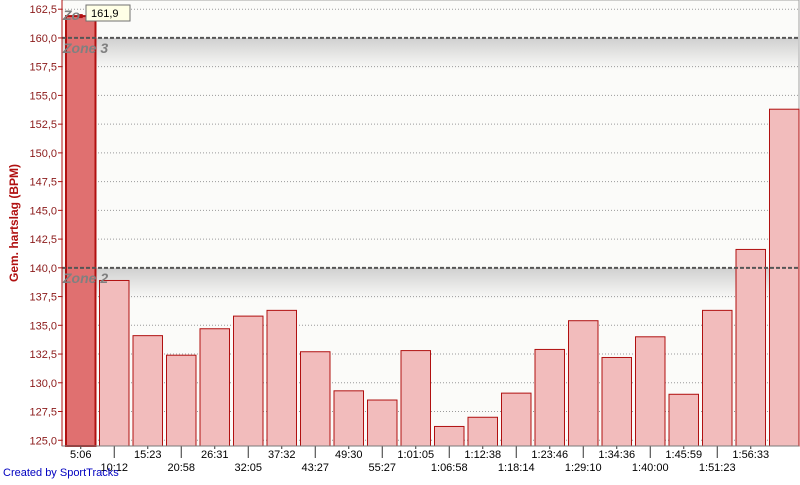 This screenshot has height=485, width=800. I want to click on x-tick-label: 1:56:33, so click(750, 455).